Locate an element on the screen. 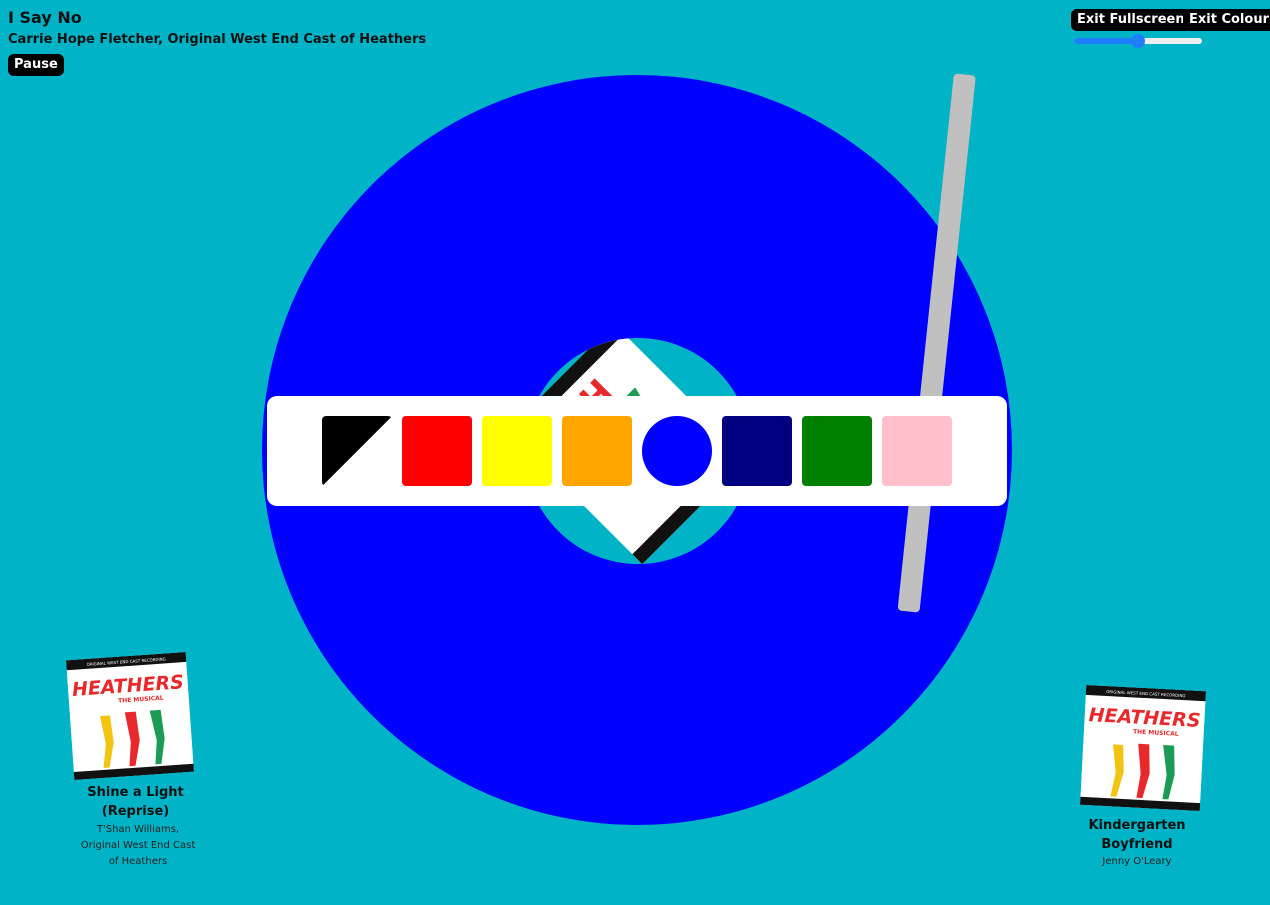 Image resolution: width=1270 pixels, height=905 pixels. pause-button: Pause is located at coordinates (36, 65).